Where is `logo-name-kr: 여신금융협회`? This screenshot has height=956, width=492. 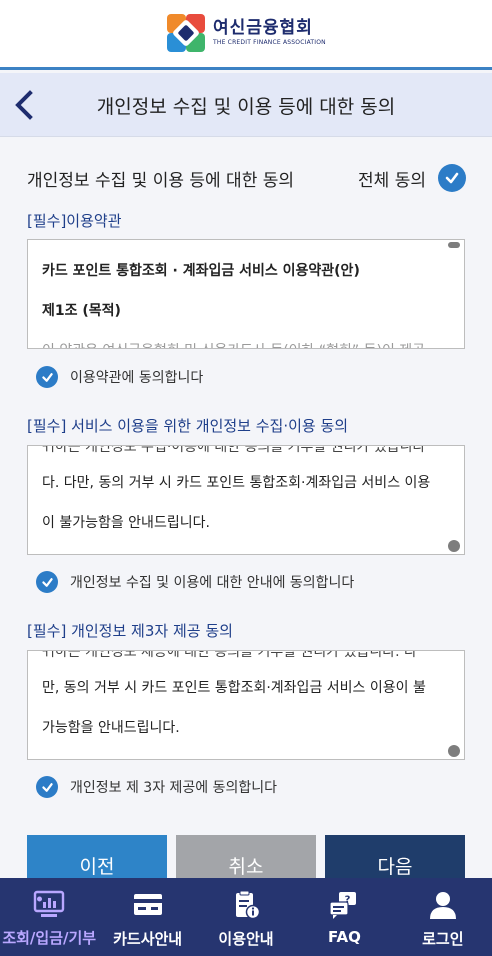
logo-name-kr: 여신금융협회 is located at coordinates (263, 28).